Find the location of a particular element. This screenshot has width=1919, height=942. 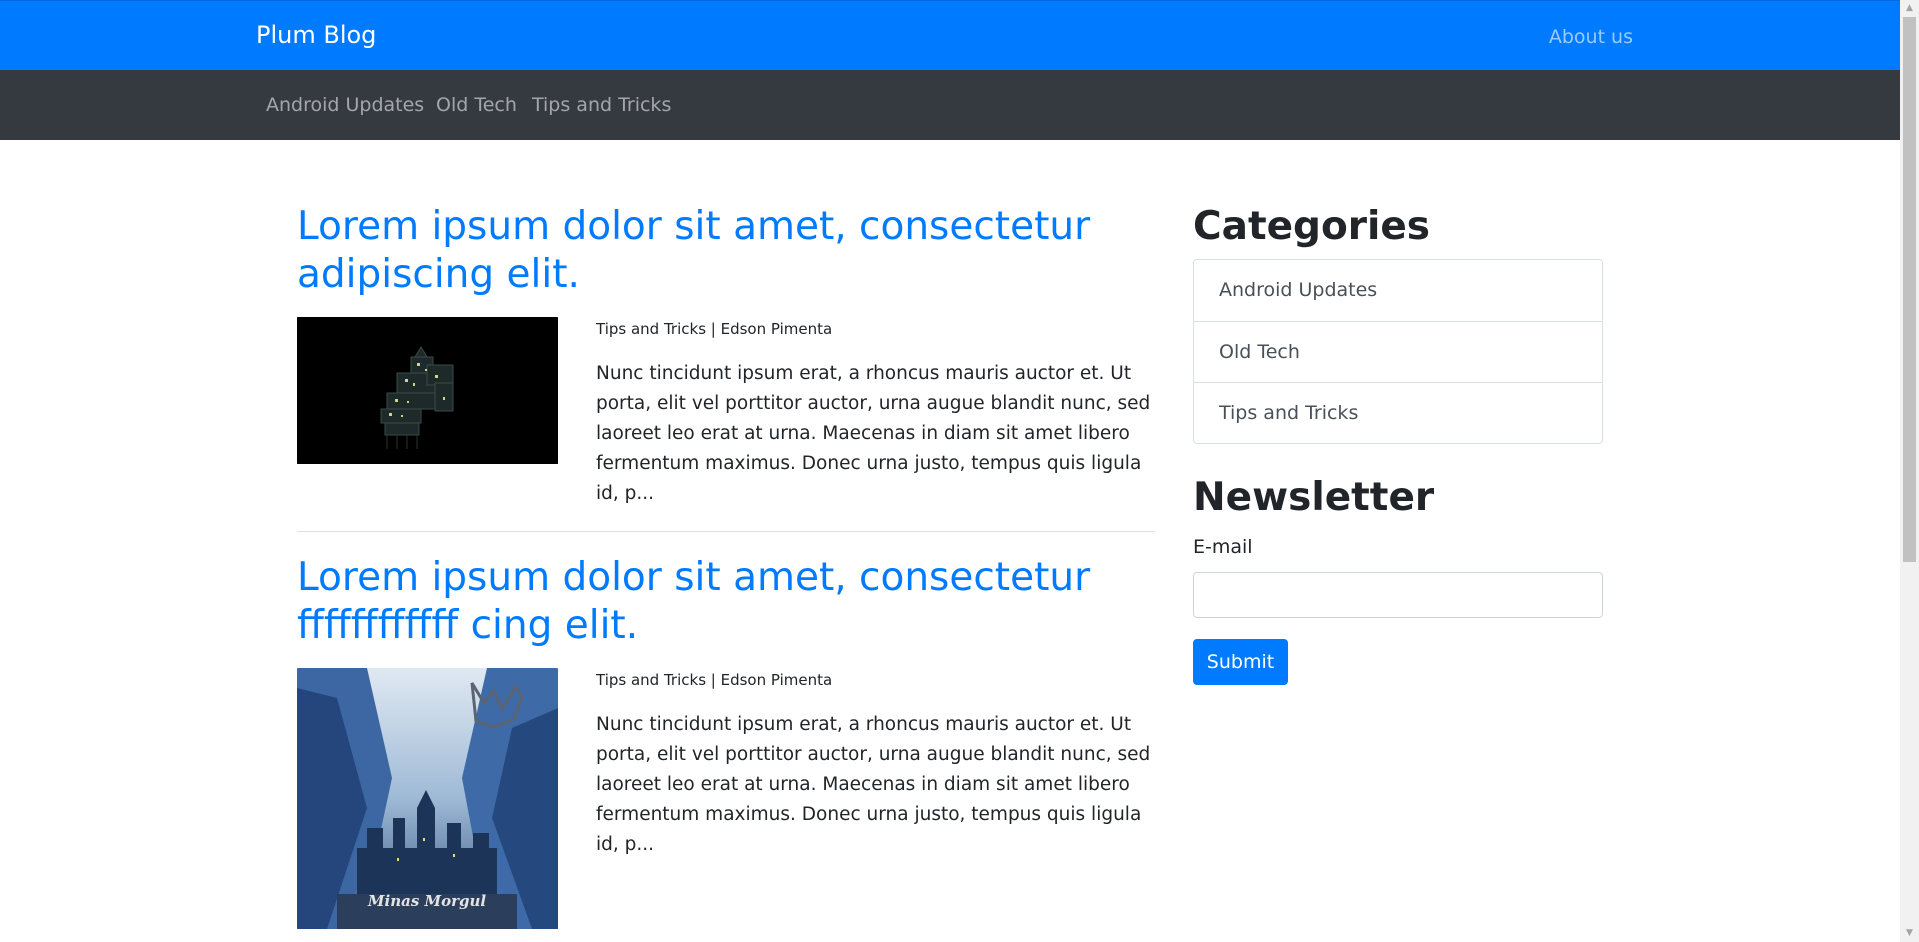

about-us-link: About us is located at coordinates (1591, 37).